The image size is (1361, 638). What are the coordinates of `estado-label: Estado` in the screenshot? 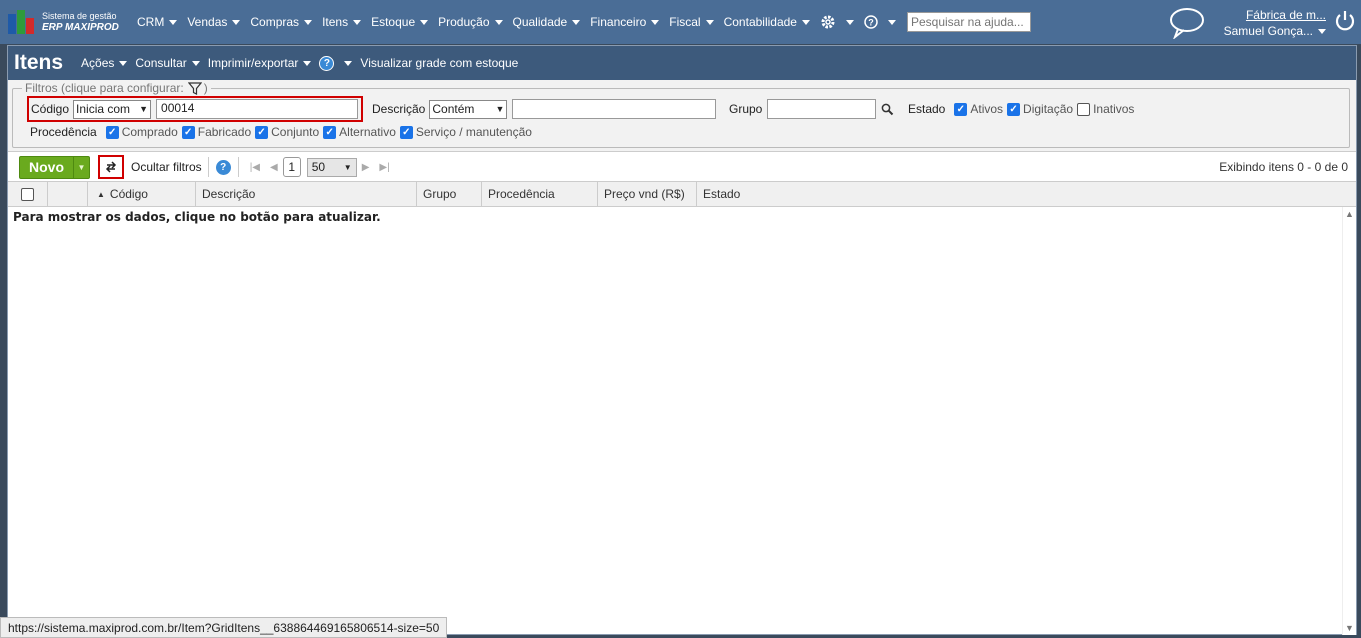 It's located at (927, 109).